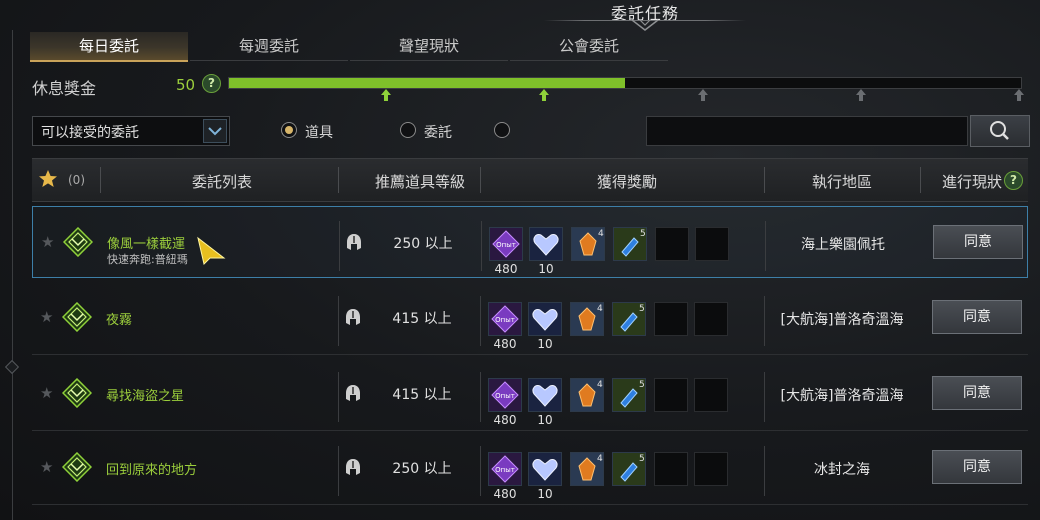 This screenshot has height=520, width=1040. What do you see at coordinates (807, 131) in the screenshot?
I see `search-input` at bounding box center [807, 131].